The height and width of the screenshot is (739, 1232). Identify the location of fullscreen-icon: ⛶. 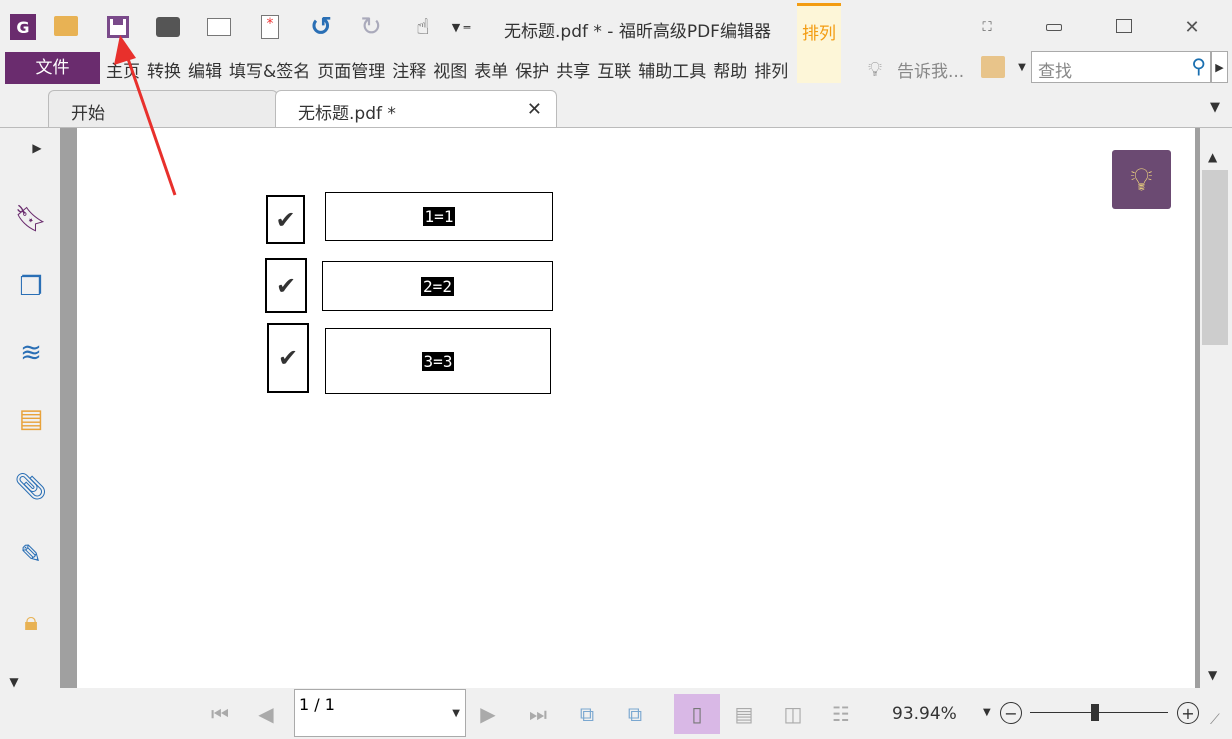
(987, 27).